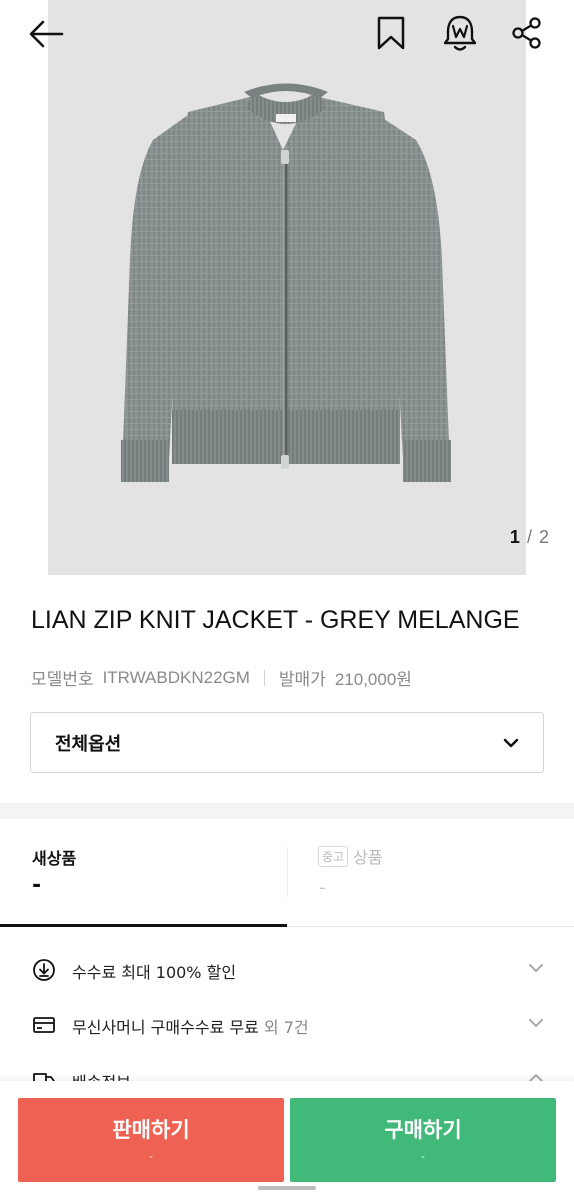 The width and height of the screenshot is (574, 1200). I want to click on gallery-counter: 1 / 2, so click(530, 537).